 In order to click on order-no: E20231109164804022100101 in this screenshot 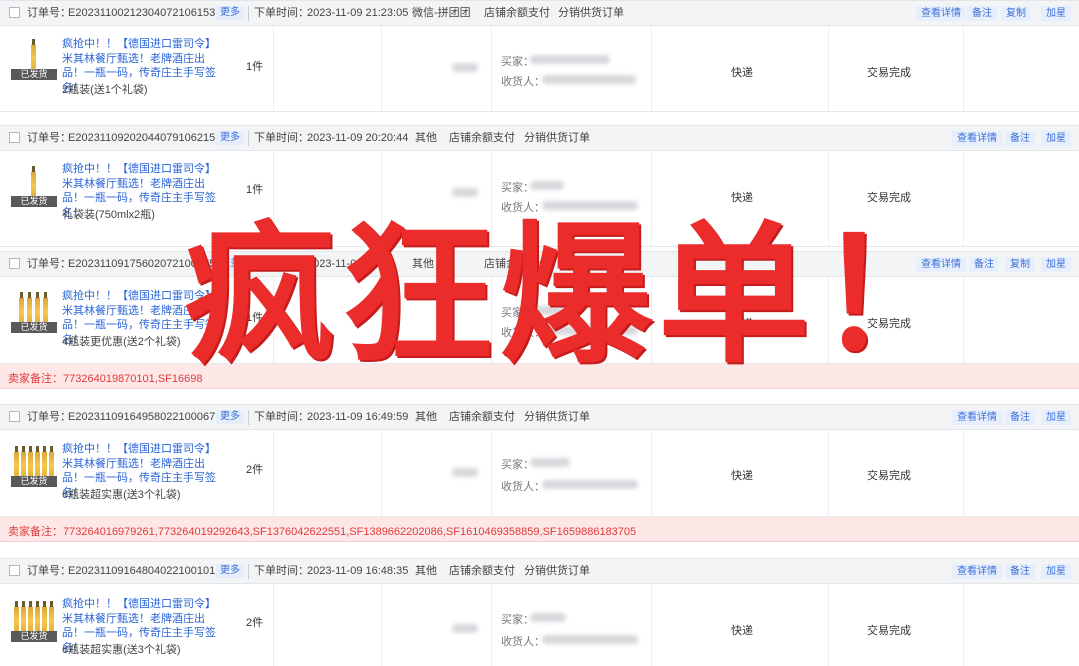, I will do `click(142, 571)`.